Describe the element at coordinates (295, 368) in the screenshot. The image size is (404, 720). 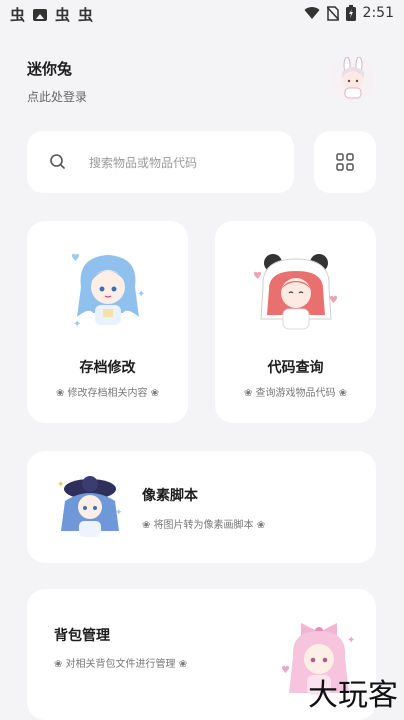
I see `code-lookup-title: 代码查询` at that location.